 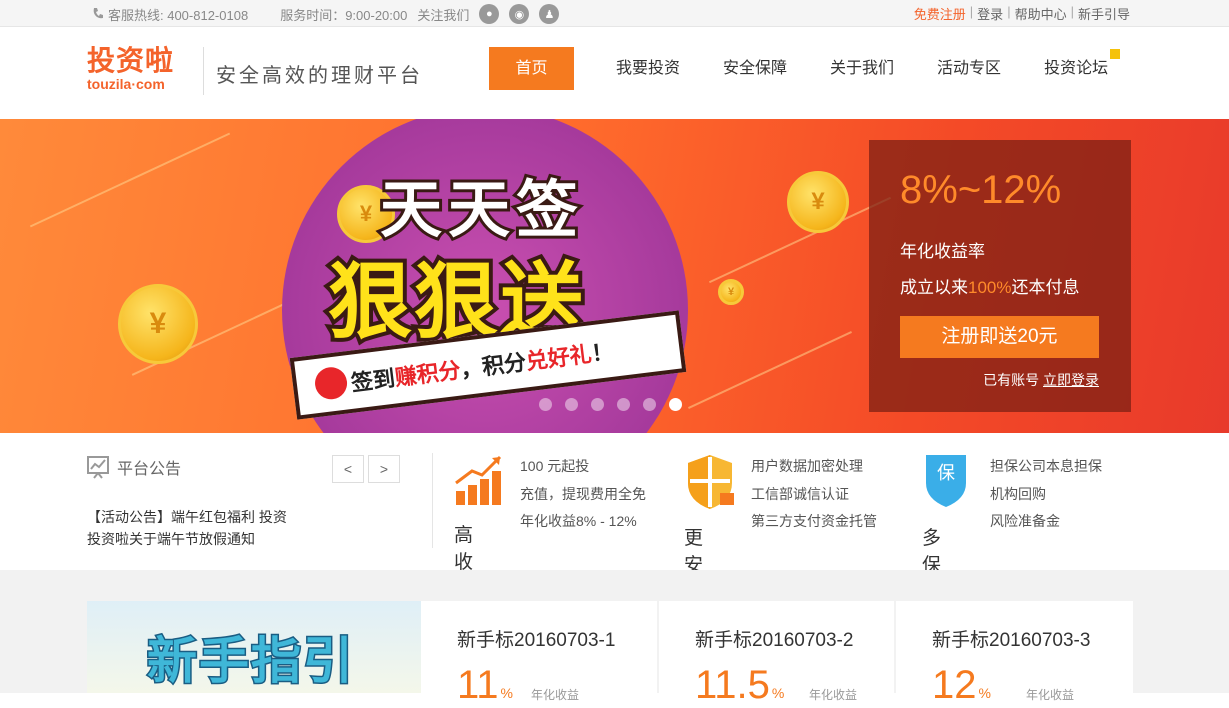 What do you see at coordinates (187, 517) in the screenshot?
I see `notice-item: 【活动公告】端午红包福利 投资` at bounding box center [187, 517].